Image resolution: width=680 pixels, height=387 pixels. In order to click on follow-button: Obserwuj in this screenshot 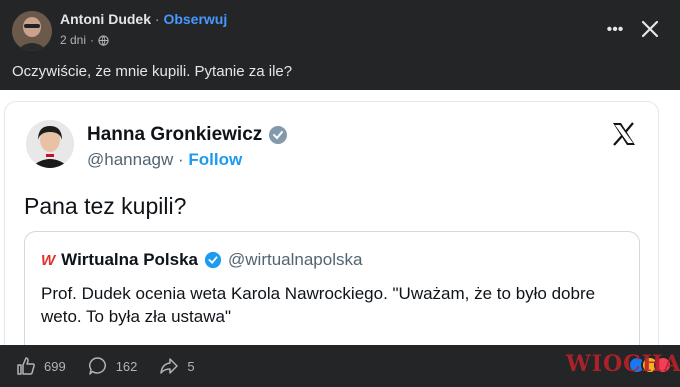, I will do `click(195, 19)`.